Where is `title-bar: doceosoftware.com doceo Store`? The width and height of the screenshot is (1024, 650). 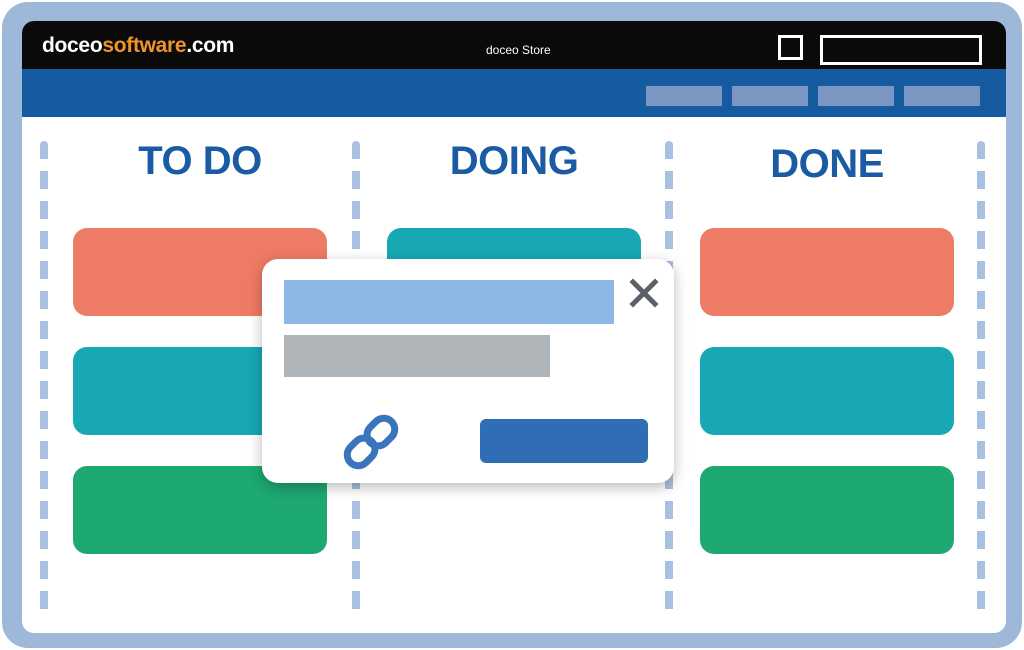
title-bar: doceosoftware.com doceo Store is located at coordinates (514, 45).